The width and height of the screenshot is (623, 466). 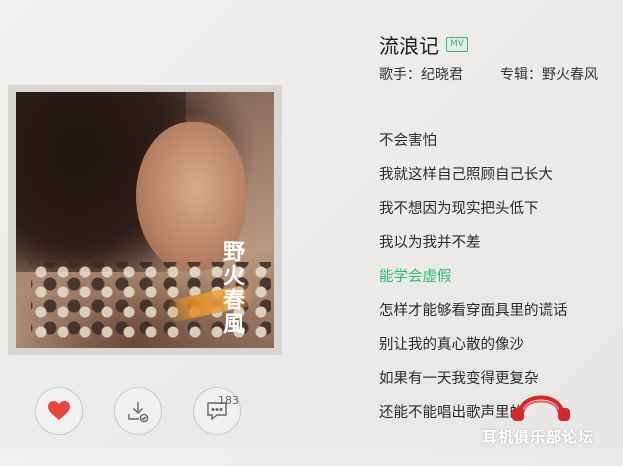 What do you see at coordinates (538, 437) in the screenshot?
I see `watermark-text: 耳机俱乐部论坛` at bounding box center [538, 437].